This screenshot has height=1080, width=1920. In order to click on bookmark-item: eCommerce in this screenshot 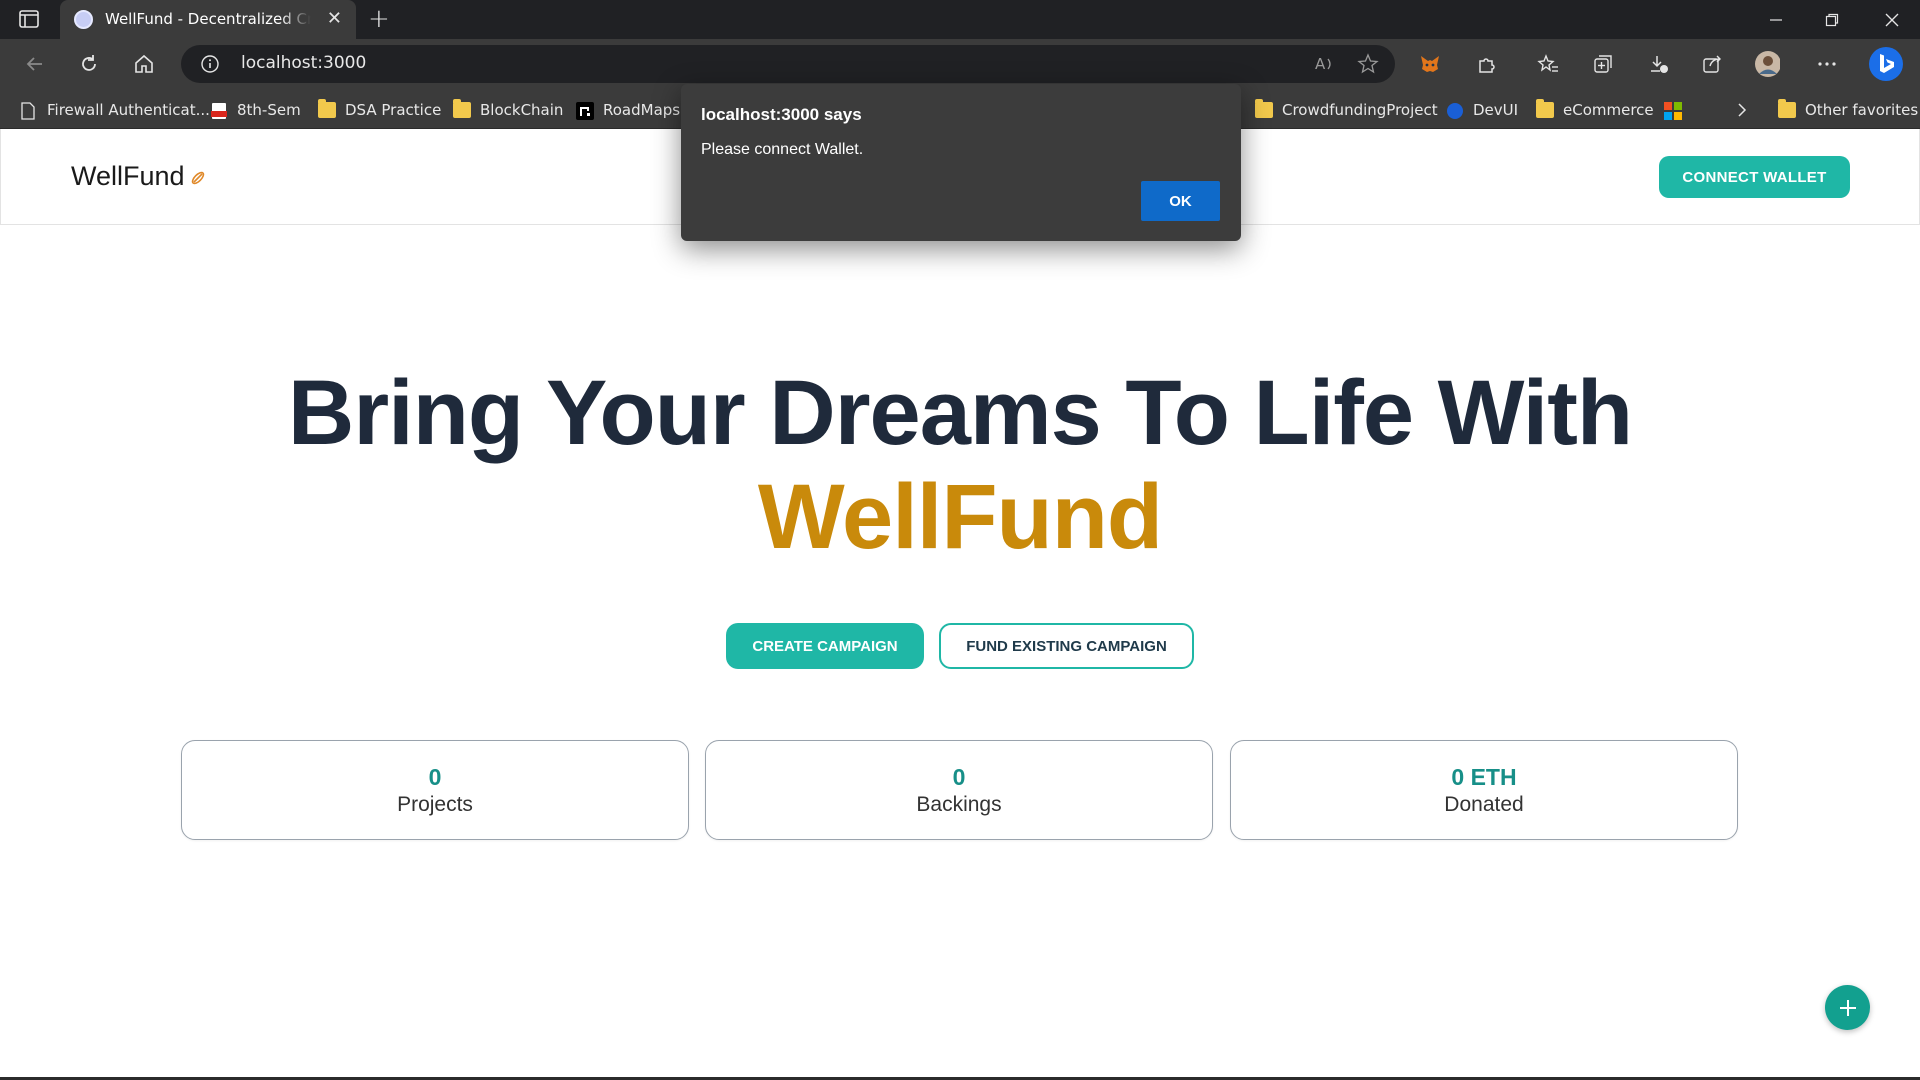, I will do `click(1595, 110)`.